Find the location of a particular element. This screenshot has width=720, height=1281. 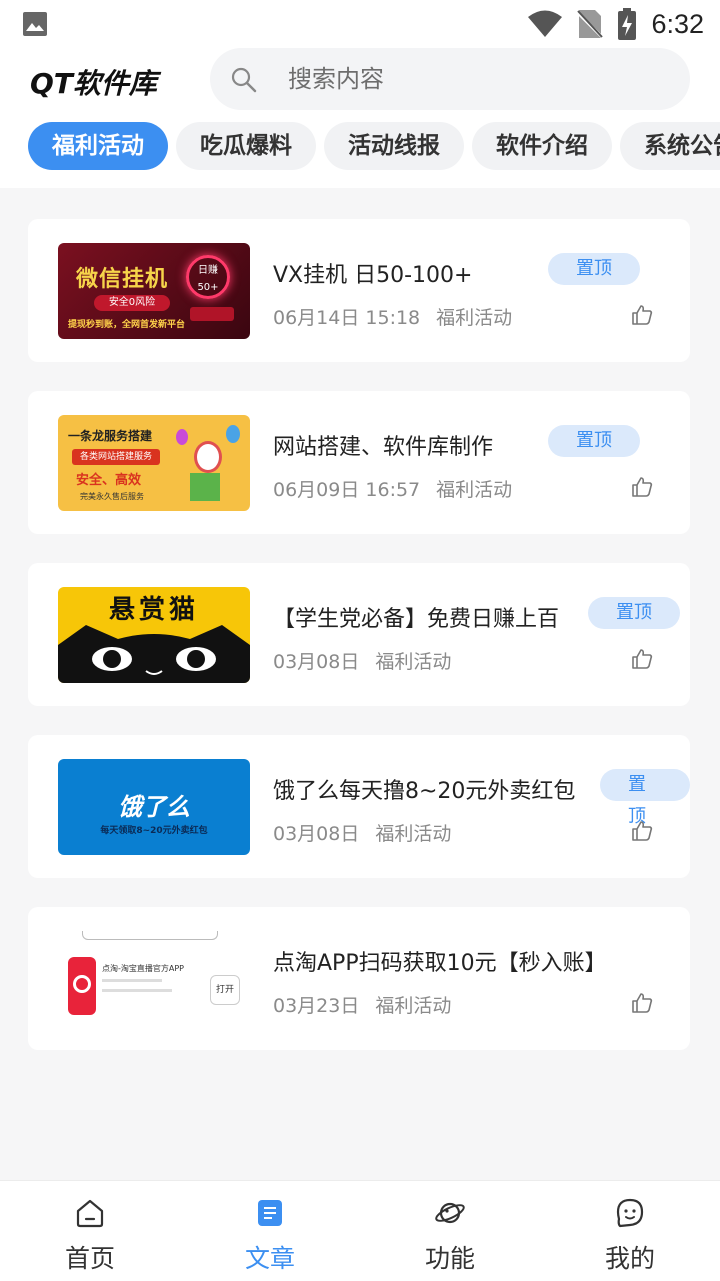

article-thumbnail: 微信挂机 安全0风险 提现秒到账，全网首发新平台 日赚 50+ is located at coordinates (154, 291).